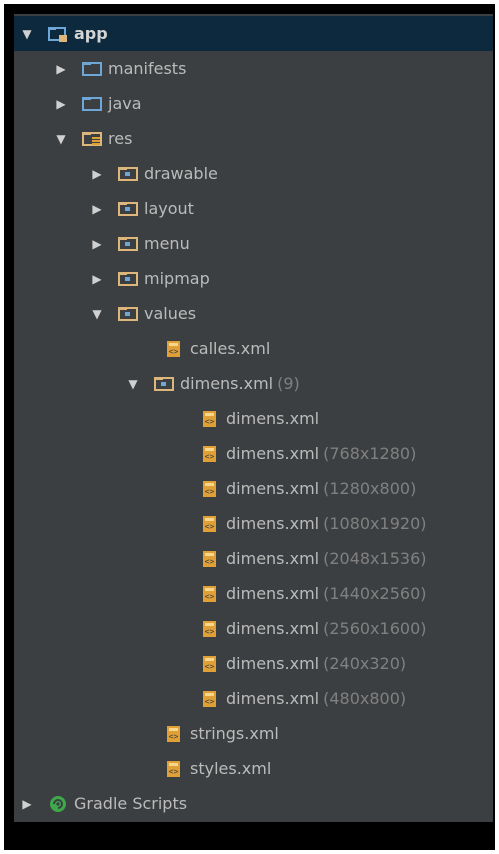 Image resolution: width=499 pixels, height=854 pixels. I want to click on tree-item-dimens-file: <> dimens.xml (1280x800), so click(253, 488).